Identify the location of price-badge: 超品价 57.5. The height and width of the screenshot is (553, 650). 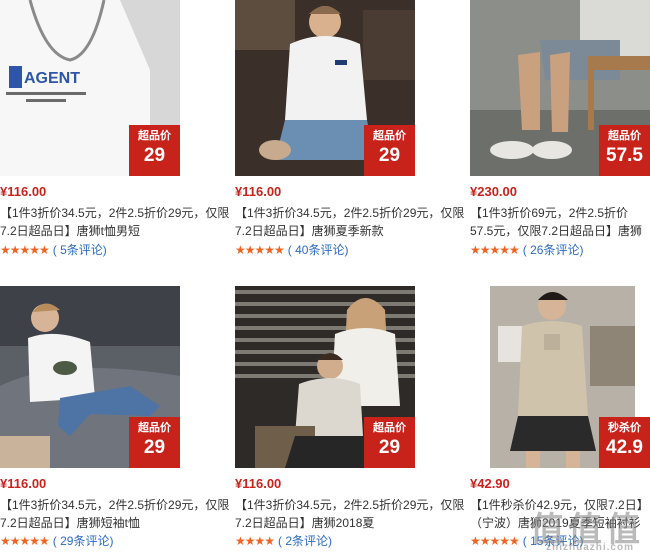
(624, 150).